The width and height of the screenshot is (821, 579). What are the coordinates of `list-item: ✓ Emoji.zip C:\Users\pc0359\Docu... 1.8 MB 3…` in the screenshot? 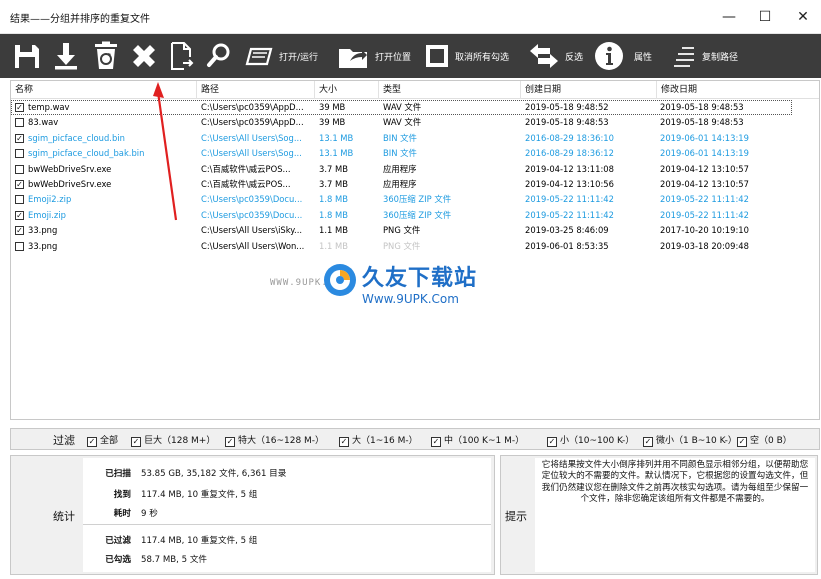 It's located at (415, 215).